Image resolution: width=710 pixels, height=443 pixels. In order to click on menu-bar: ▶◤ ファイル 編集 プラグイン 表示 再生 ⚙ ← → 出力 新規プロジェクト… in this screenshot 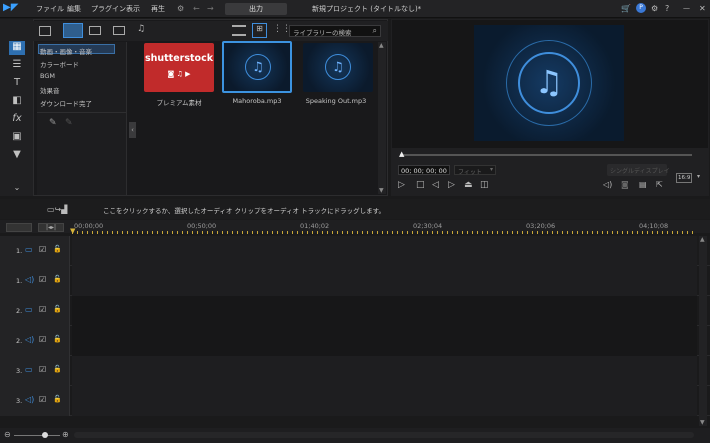, I will do `click(355, 9)`.